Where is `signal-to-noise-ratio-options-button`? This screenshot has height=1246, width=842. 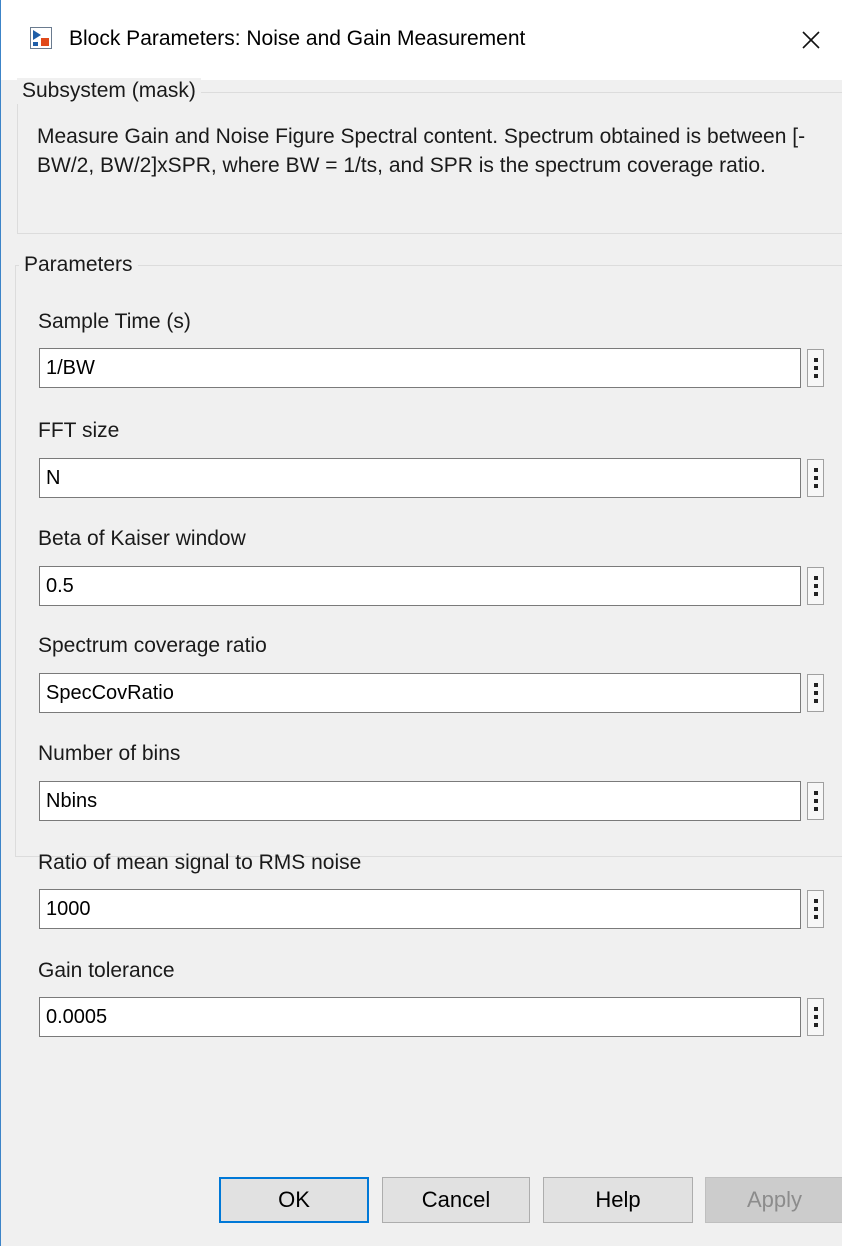 signal-to-noise-ratio-options-button is located at coordinates (815, 909).